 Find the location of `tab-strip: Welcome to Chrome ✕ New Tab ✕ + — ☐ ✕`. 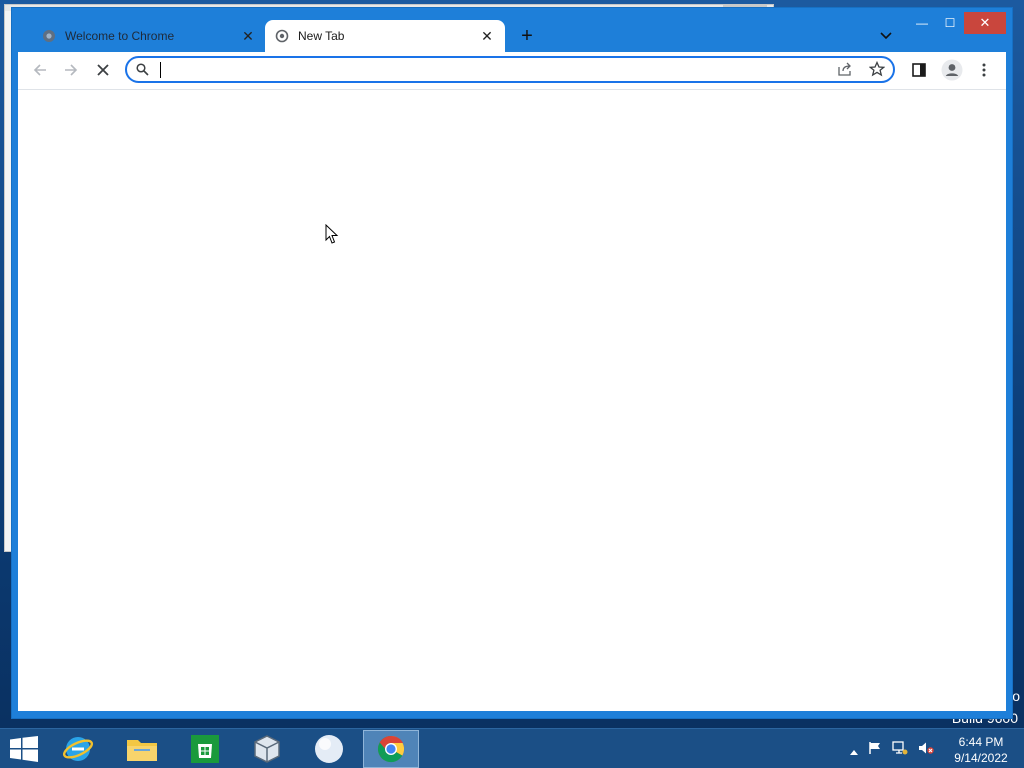

tab-strip: Welcome to Chrome ✕ New Tab ✕ + — ☐ ✕ is located at coordinates (512, 30).